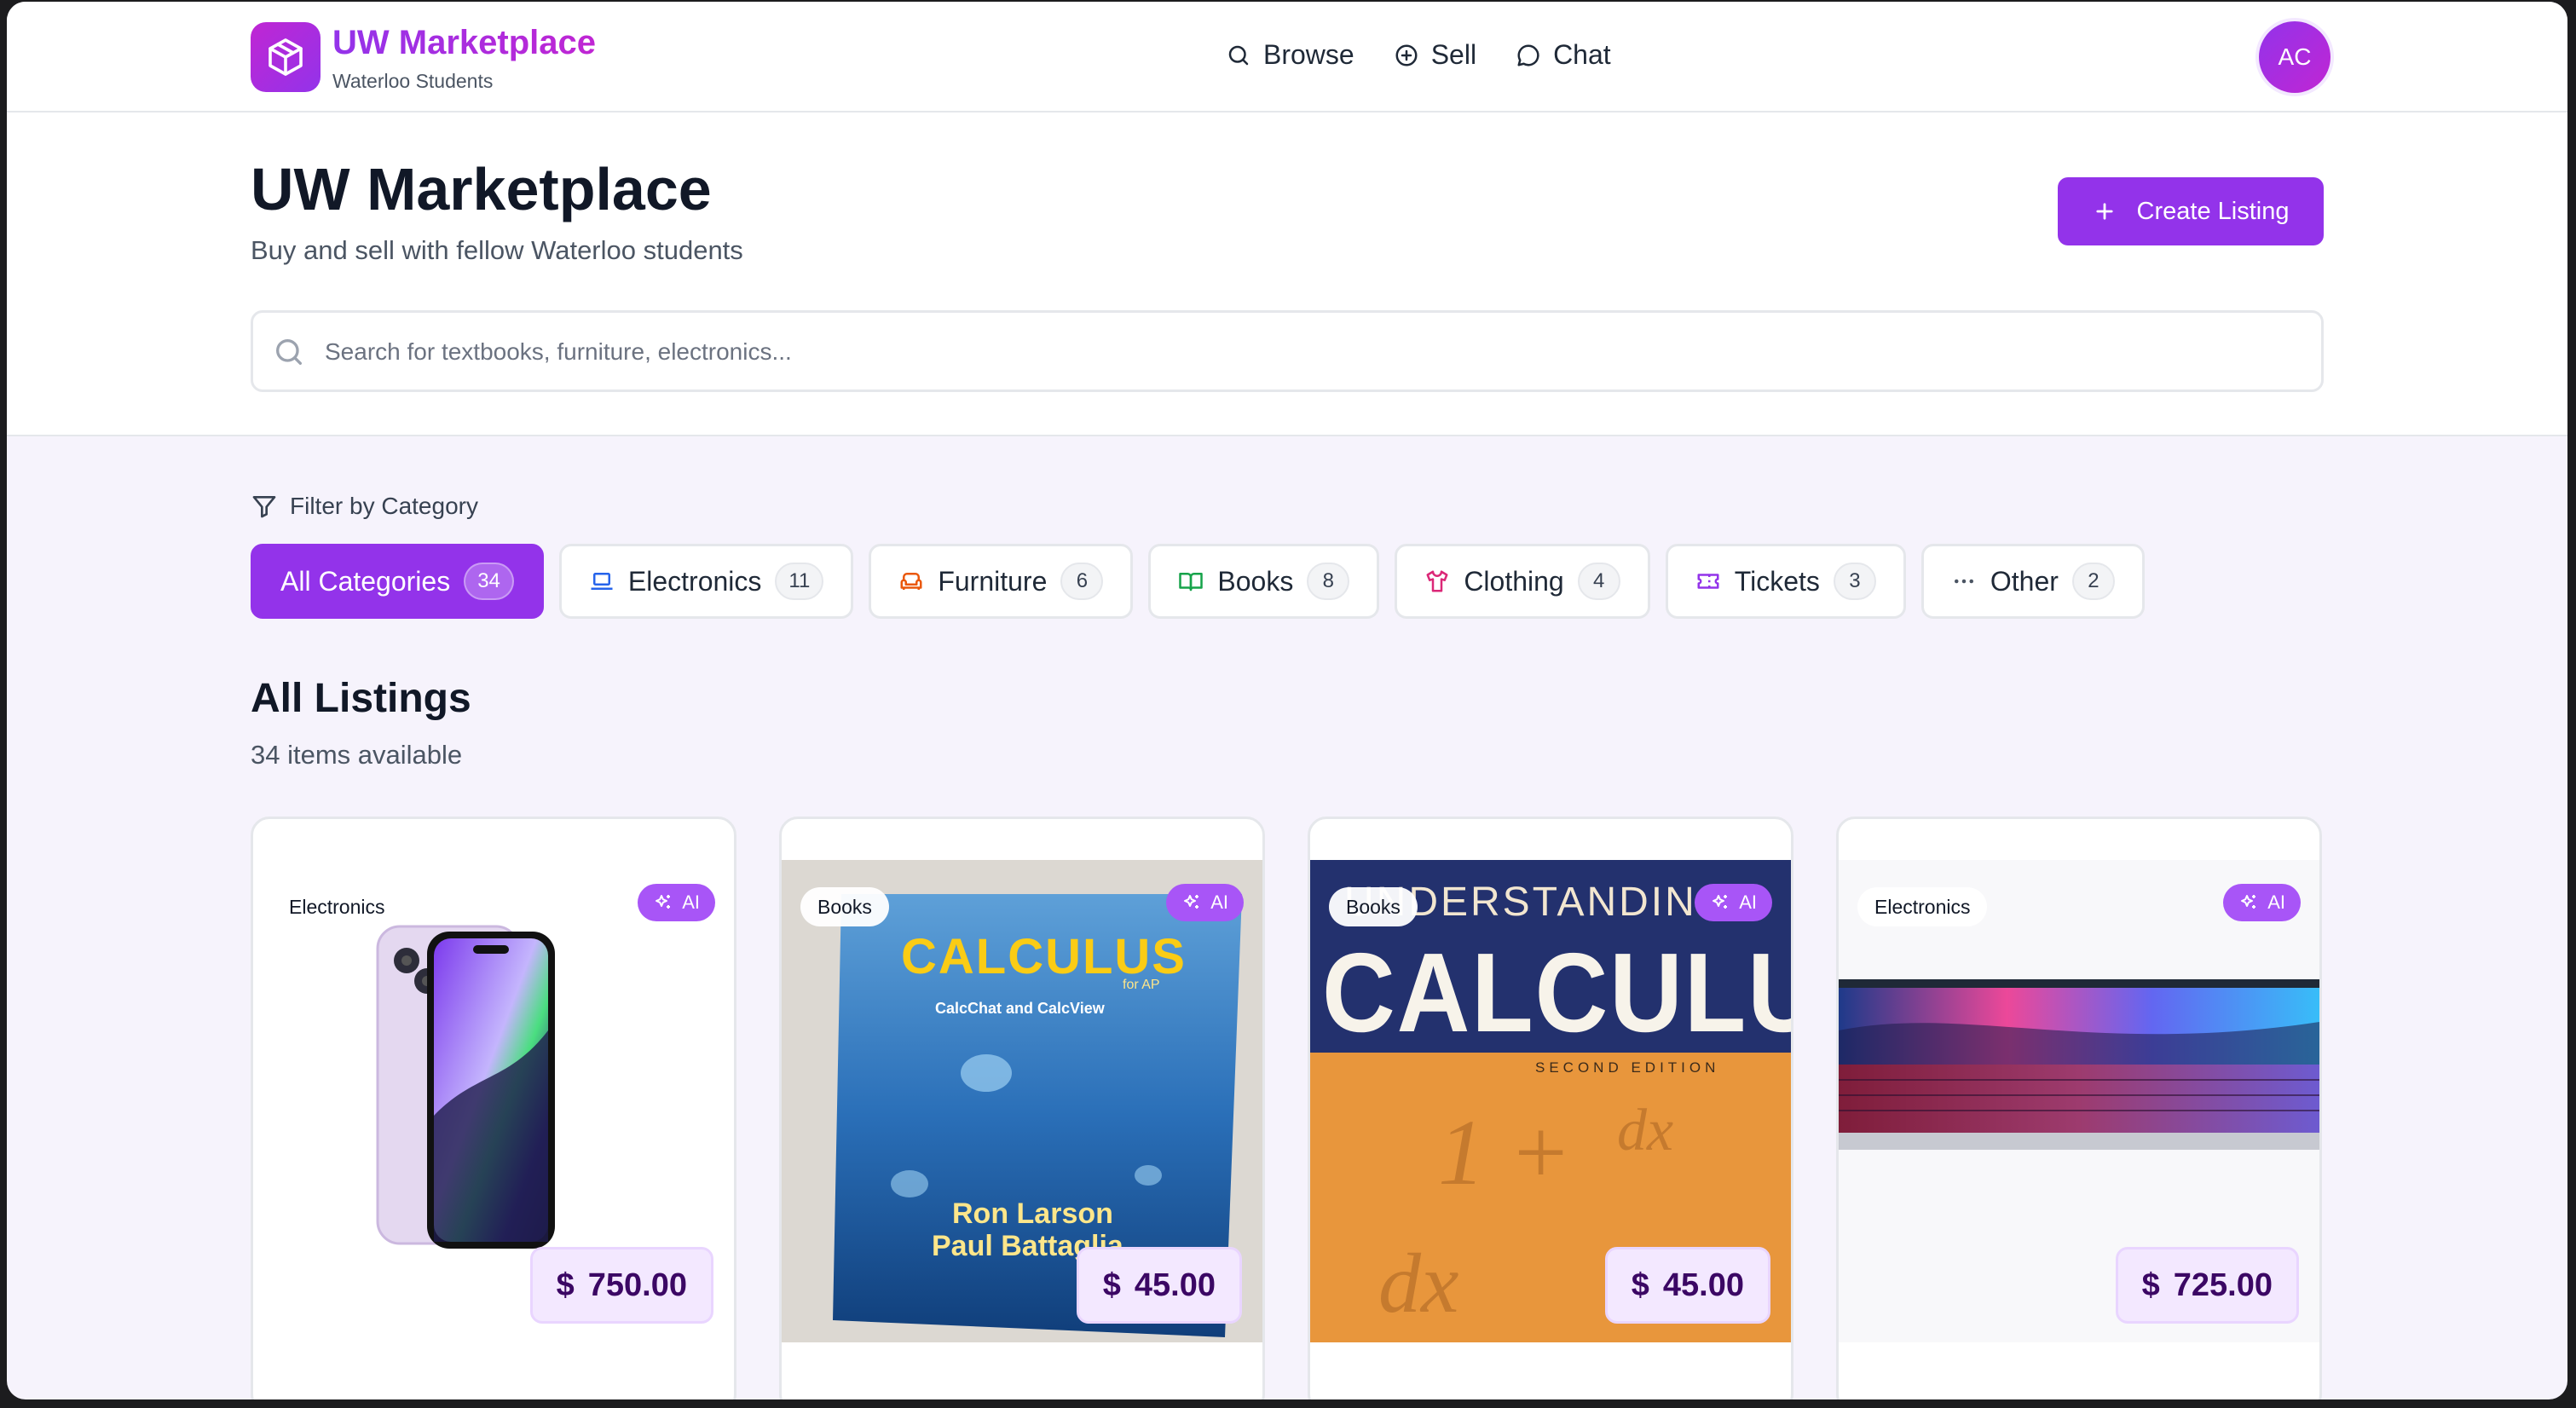  Describe the element at coordinates (911, 581) in the screenshot. I see `sofa-icon` at that location.